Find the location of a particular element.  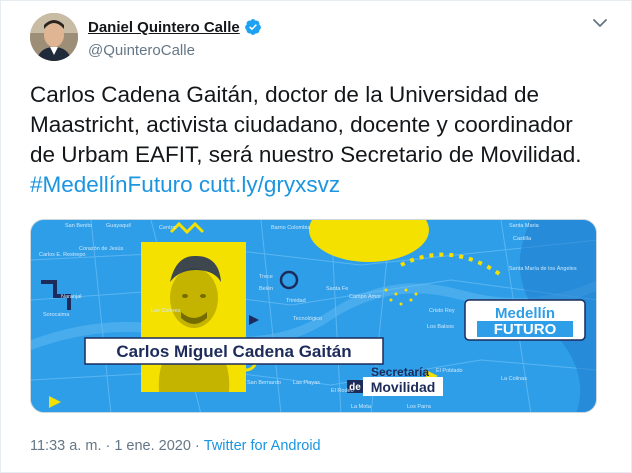

map-label: Corazón de Jesús is located at coordinates (101, 249).